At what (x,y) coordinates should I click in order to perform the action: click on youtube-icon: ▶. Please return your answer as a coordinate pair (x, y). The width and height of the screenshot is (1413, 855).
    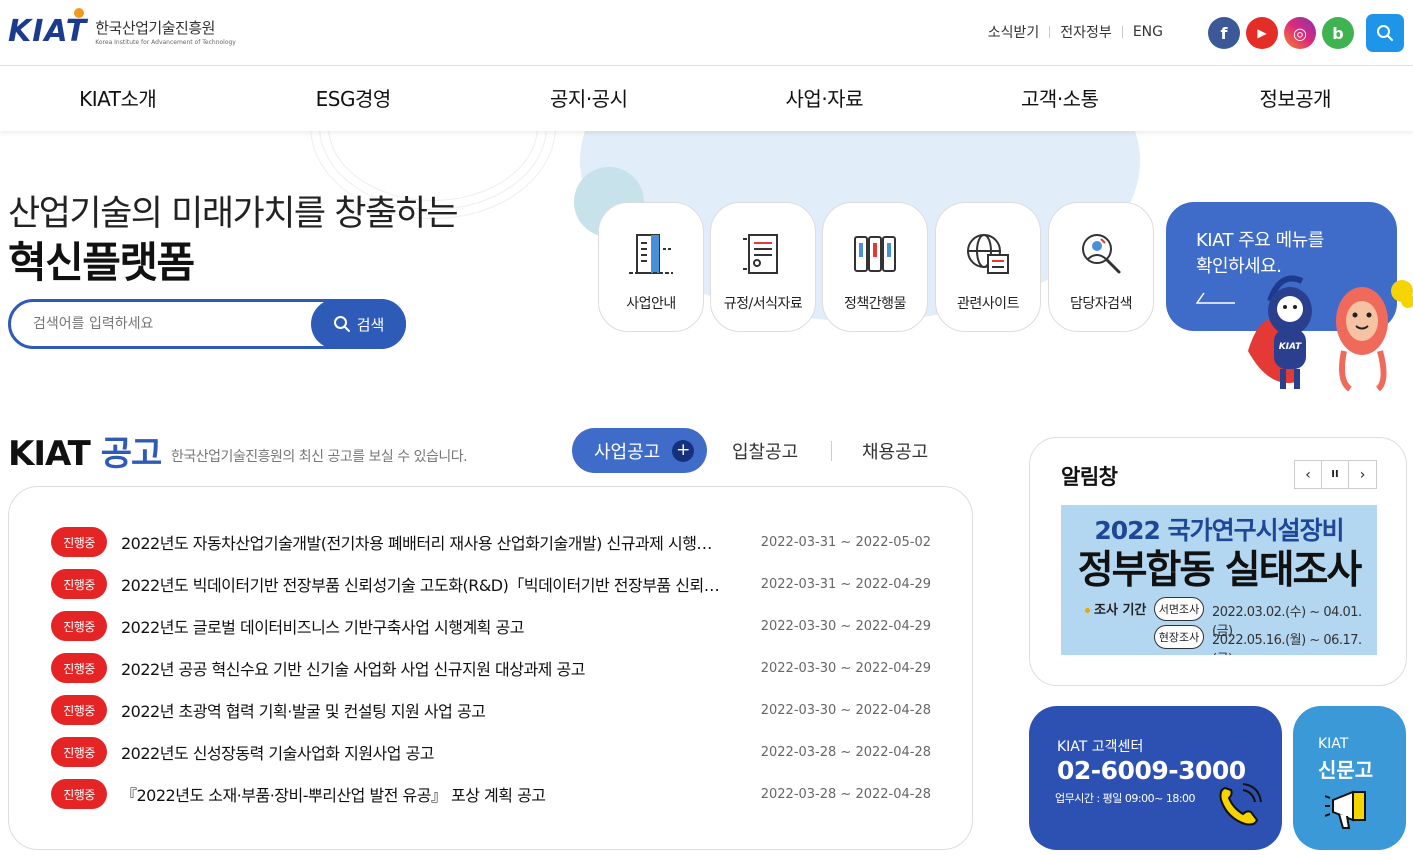
    Looking at the image, I should click on (1262, 33).